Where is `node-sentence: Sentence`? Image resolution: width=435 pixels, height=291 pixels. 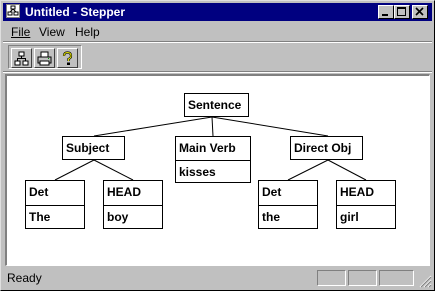 node-sentence: Sentence is located at coordinates (216, 105).